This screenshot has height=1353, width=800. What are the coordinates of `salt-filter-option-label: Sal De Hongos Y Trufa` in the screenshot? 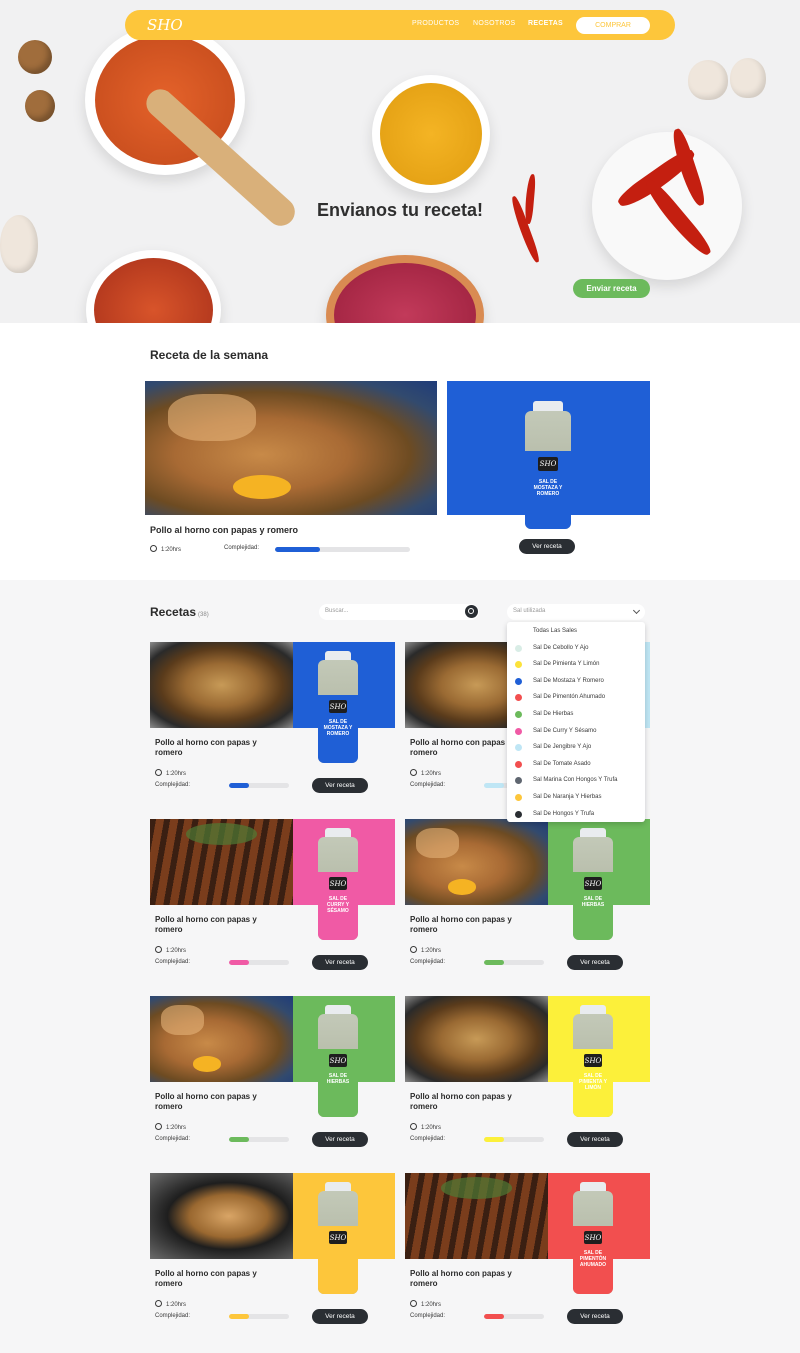 It's located at (564, 813).